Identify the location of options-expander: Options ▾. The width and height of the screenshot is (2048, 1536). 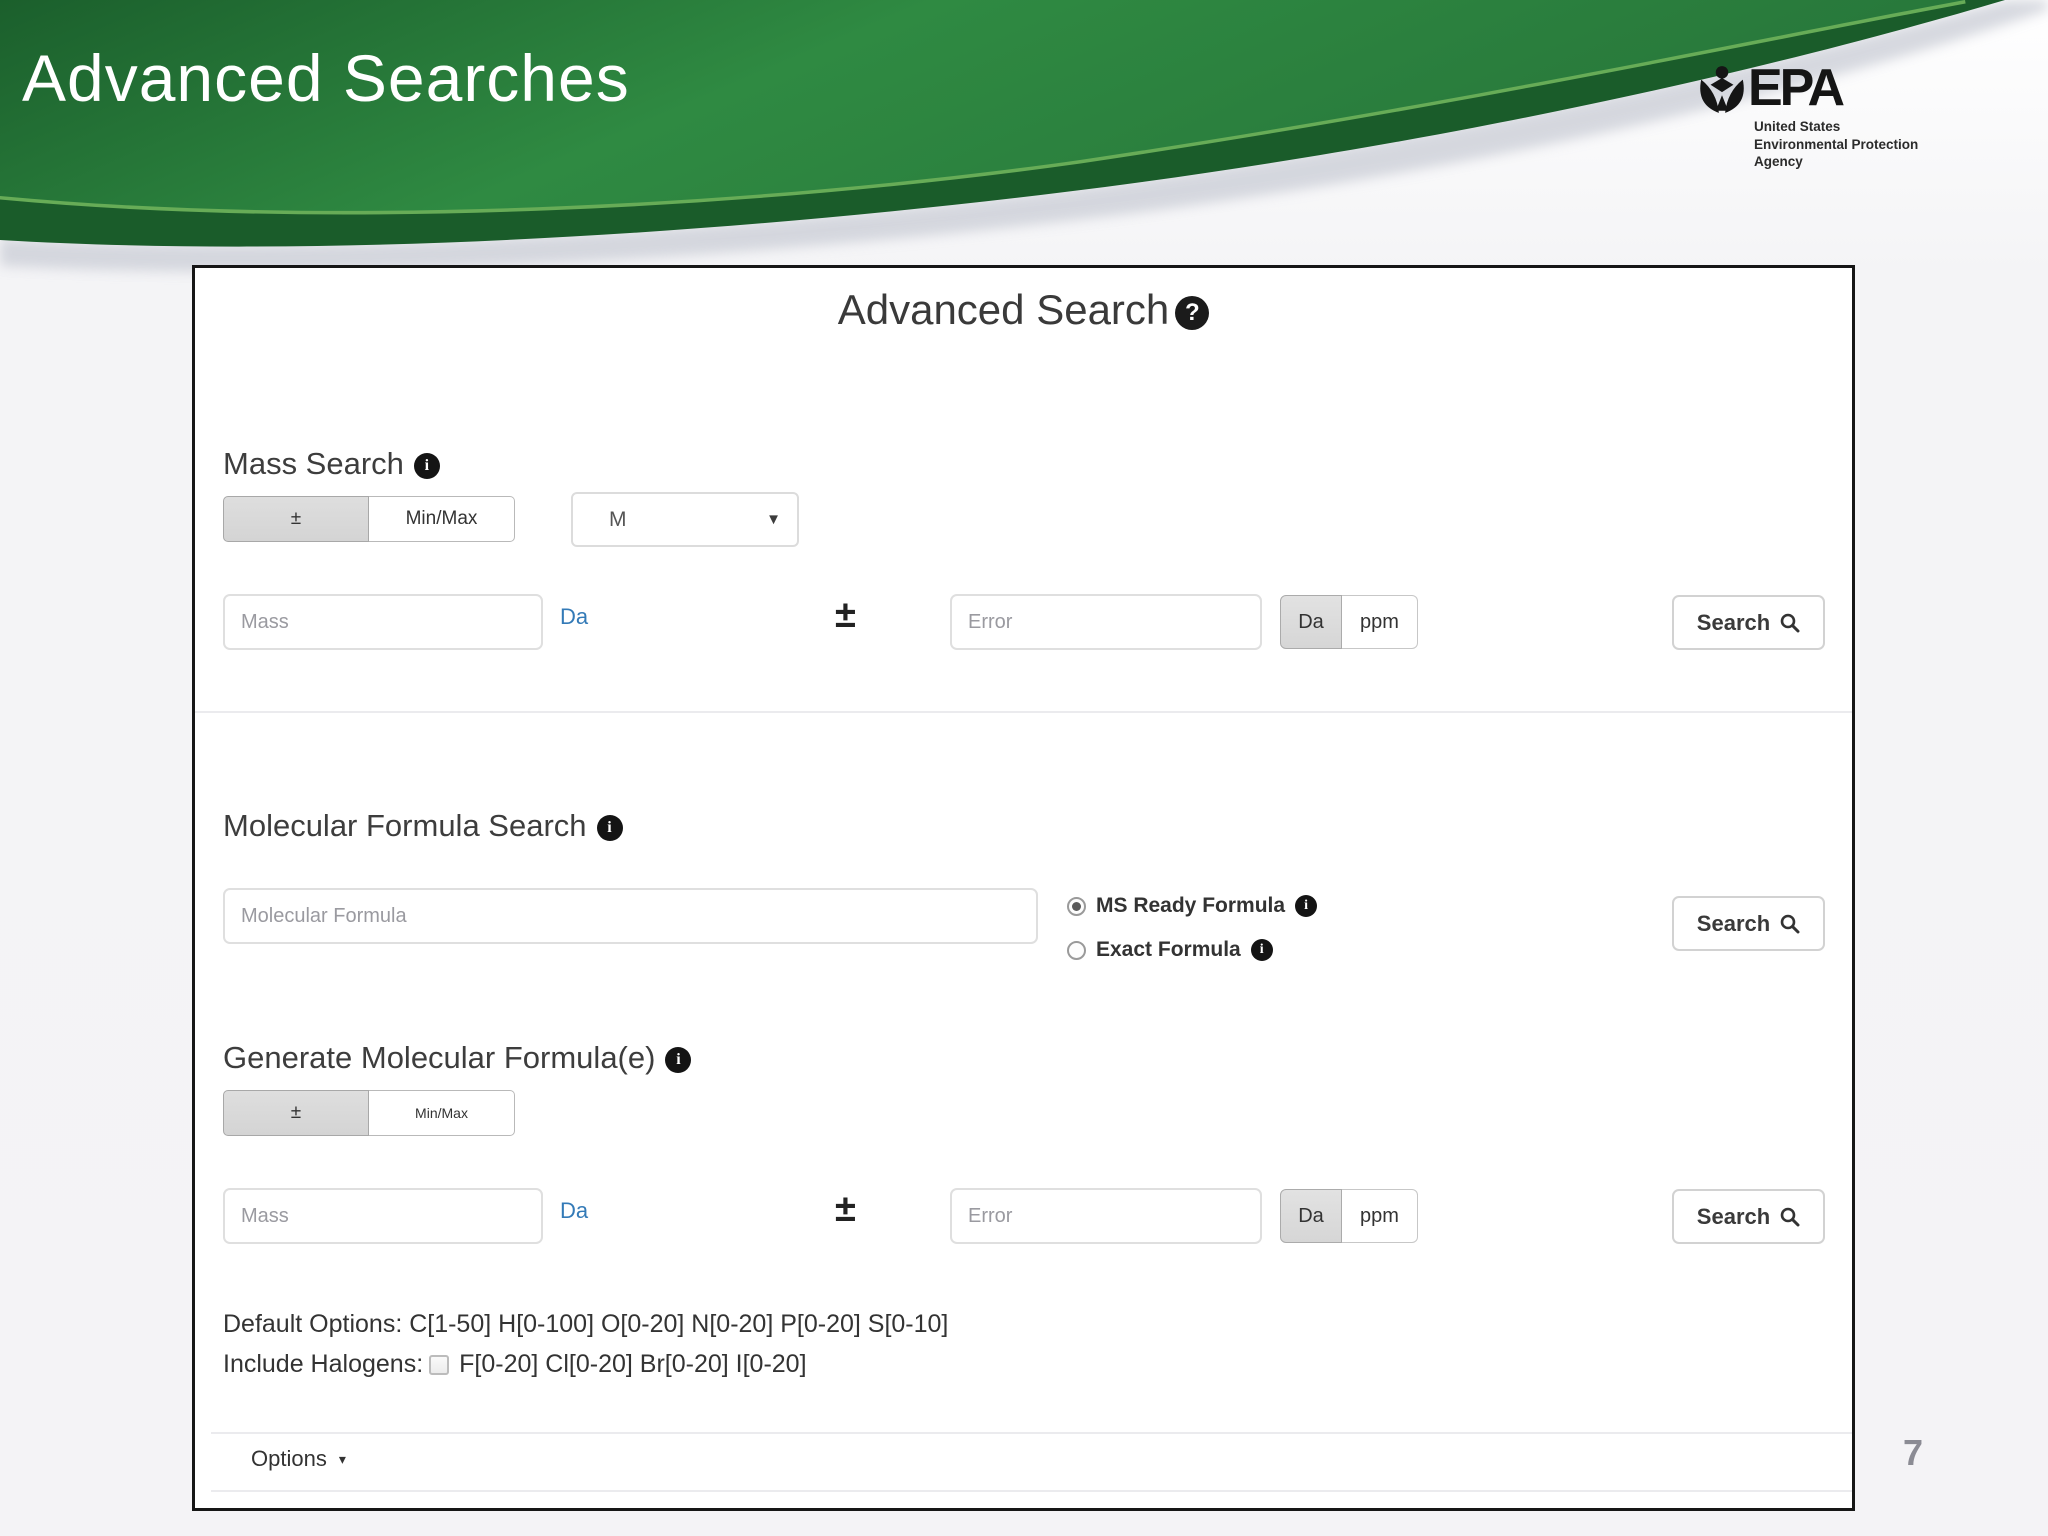
(298, 1459).